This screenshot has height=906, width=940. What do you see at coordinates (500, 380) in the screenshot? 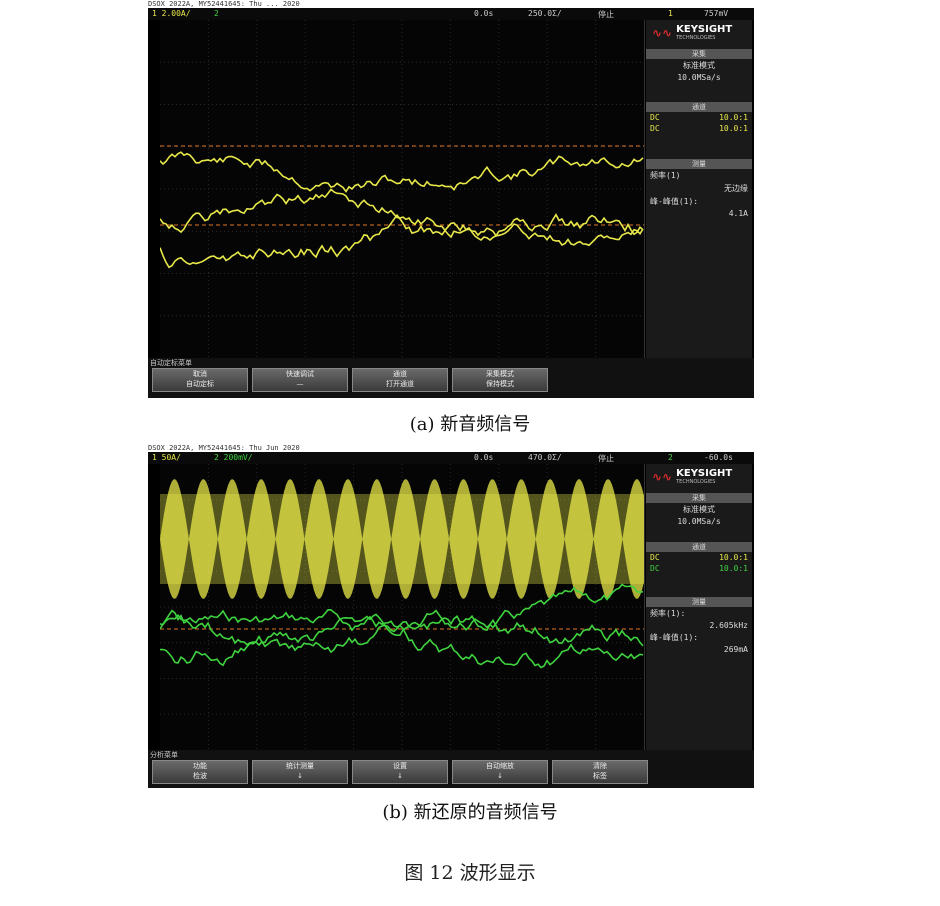
I see `softkey-acq-mode: 采集模式 保持模式` at bounding box center [500, 380].